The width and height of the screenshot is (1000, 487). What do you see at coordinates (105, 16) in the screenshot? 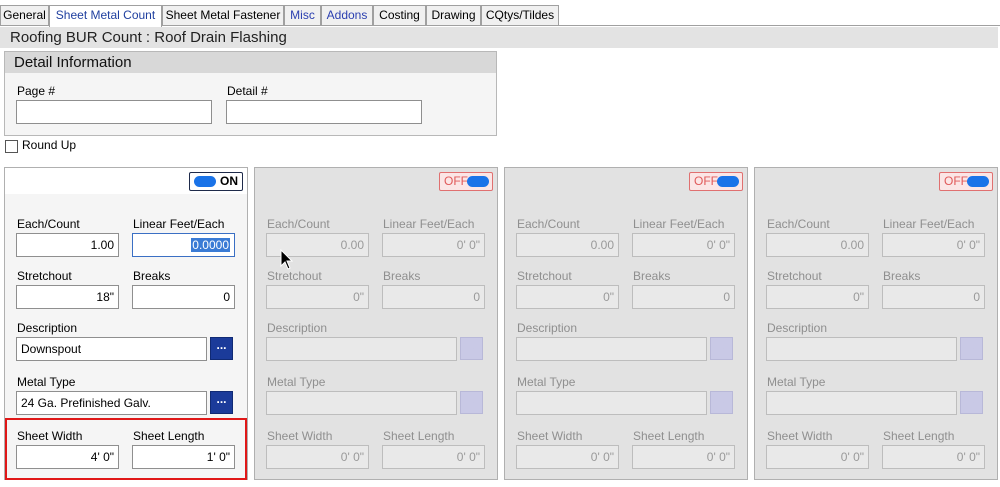
I see `tab-sheet-metal-count: Sheet Metal Count` at bounding box center [105, 16].